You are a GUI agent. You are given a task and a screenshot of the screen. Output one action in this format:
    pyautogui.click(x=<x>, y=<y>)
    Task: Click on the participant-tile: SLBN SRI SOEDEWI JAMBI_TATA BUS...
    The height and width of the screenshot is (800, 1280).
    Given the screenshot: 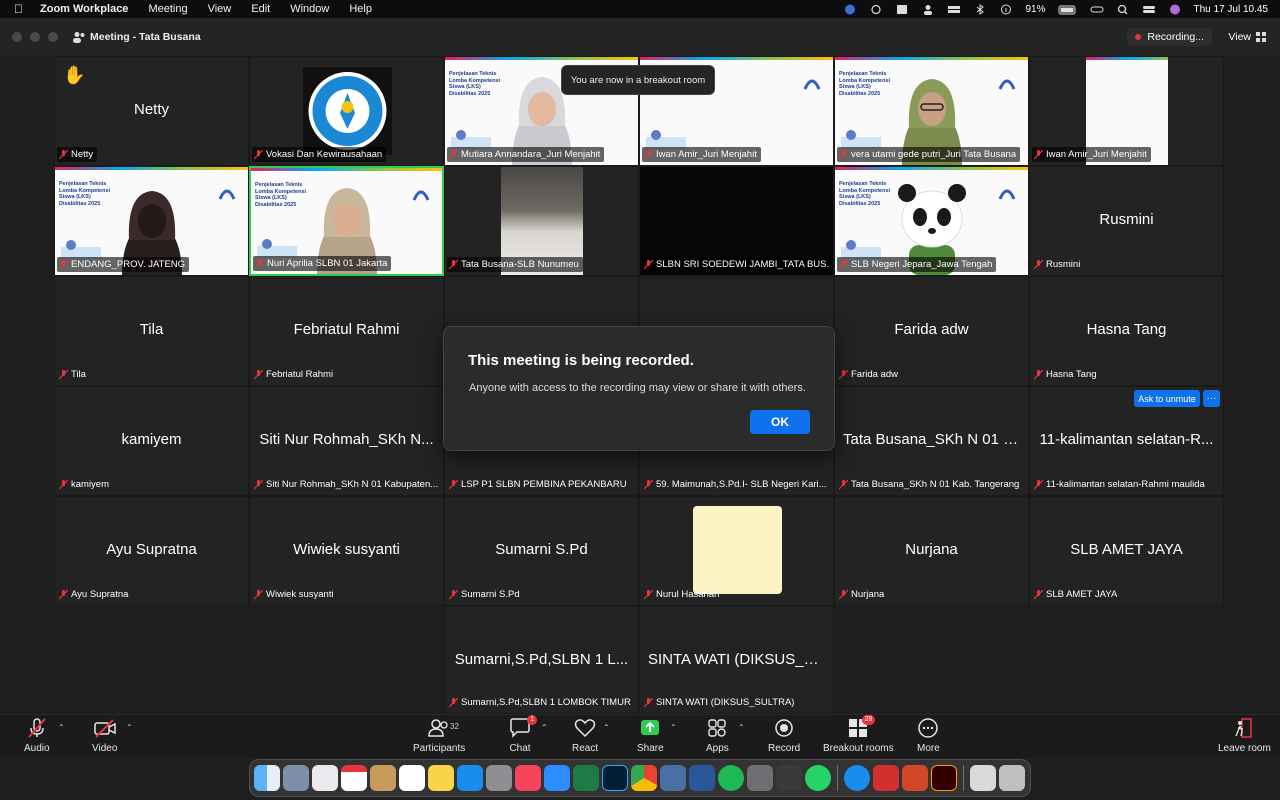 What is the action you would take?
    pyautogui.click(x=736, y=221)
    